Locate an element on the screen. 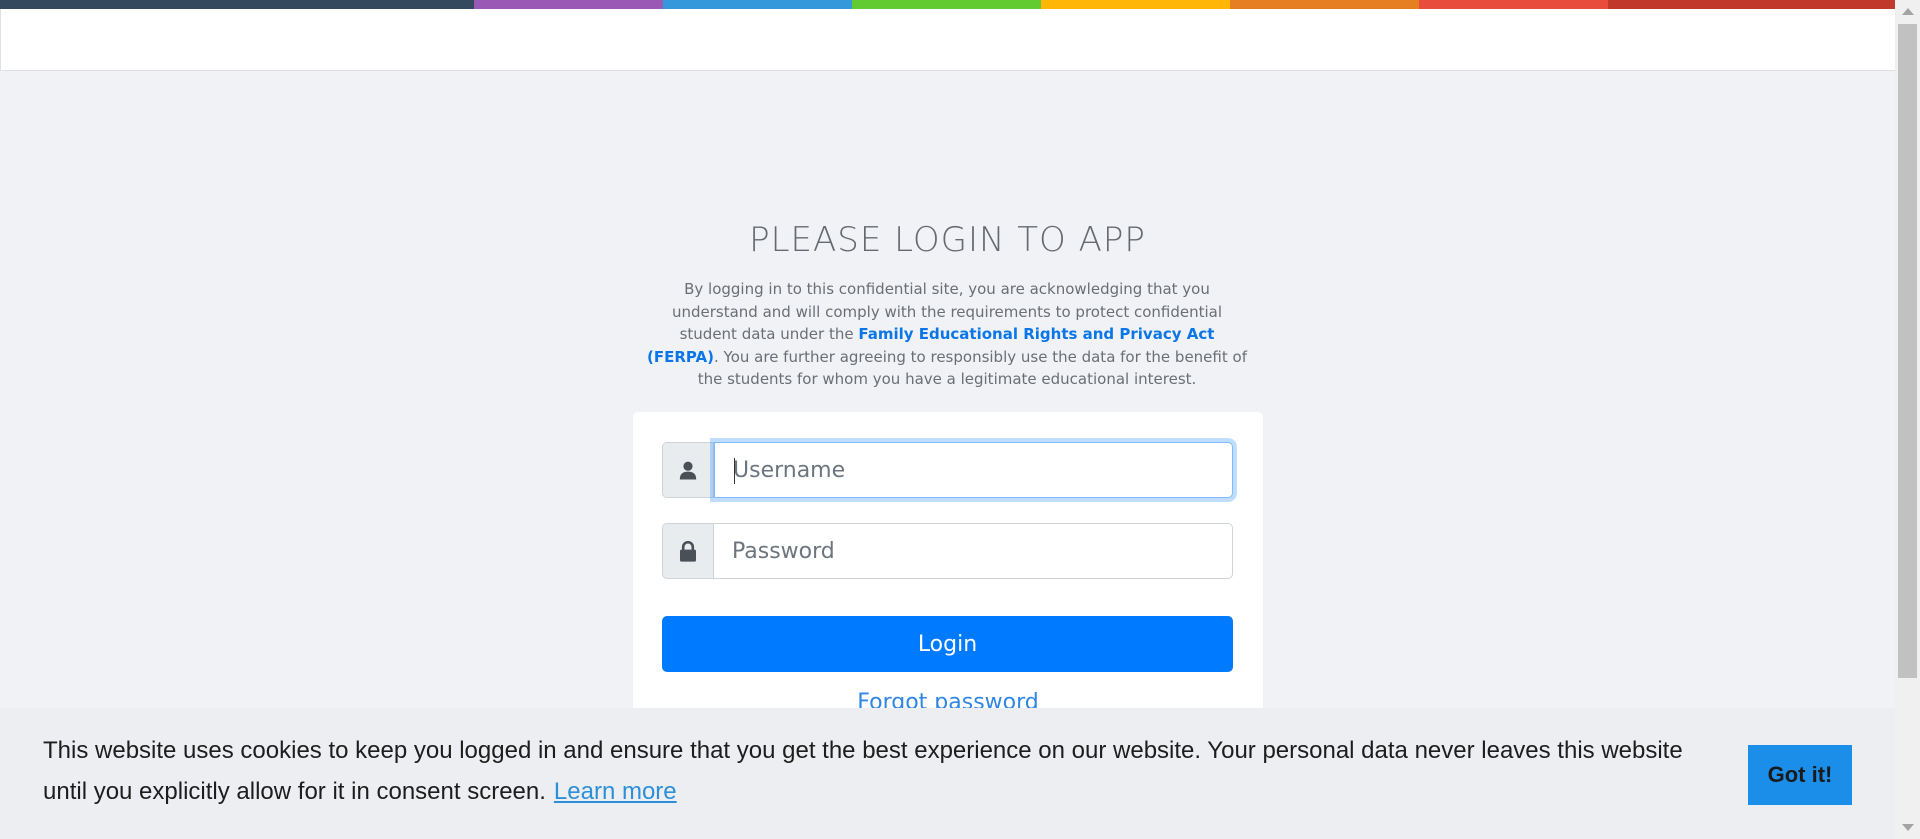  login-card: Login Forgot password is located at coordinates (948, 563).